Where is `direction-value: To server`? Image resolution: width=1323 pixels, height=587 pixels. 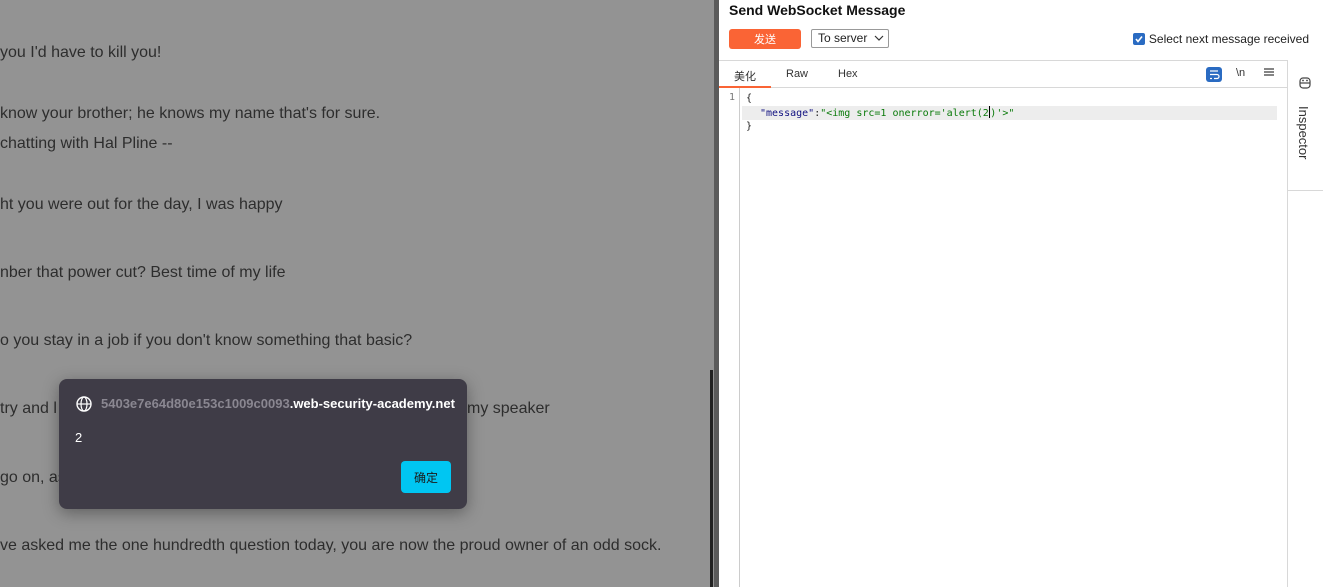 direction-value: To server is located at coordinates (843, 38).